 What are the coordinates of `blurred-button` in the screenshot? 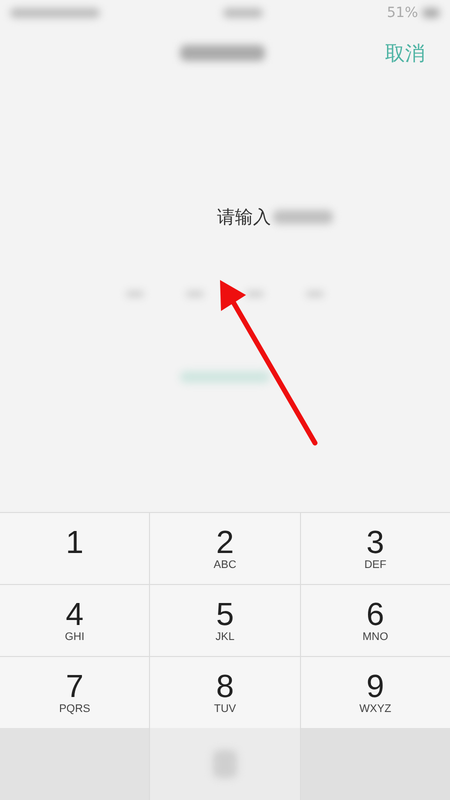 It's located at (225, 377).